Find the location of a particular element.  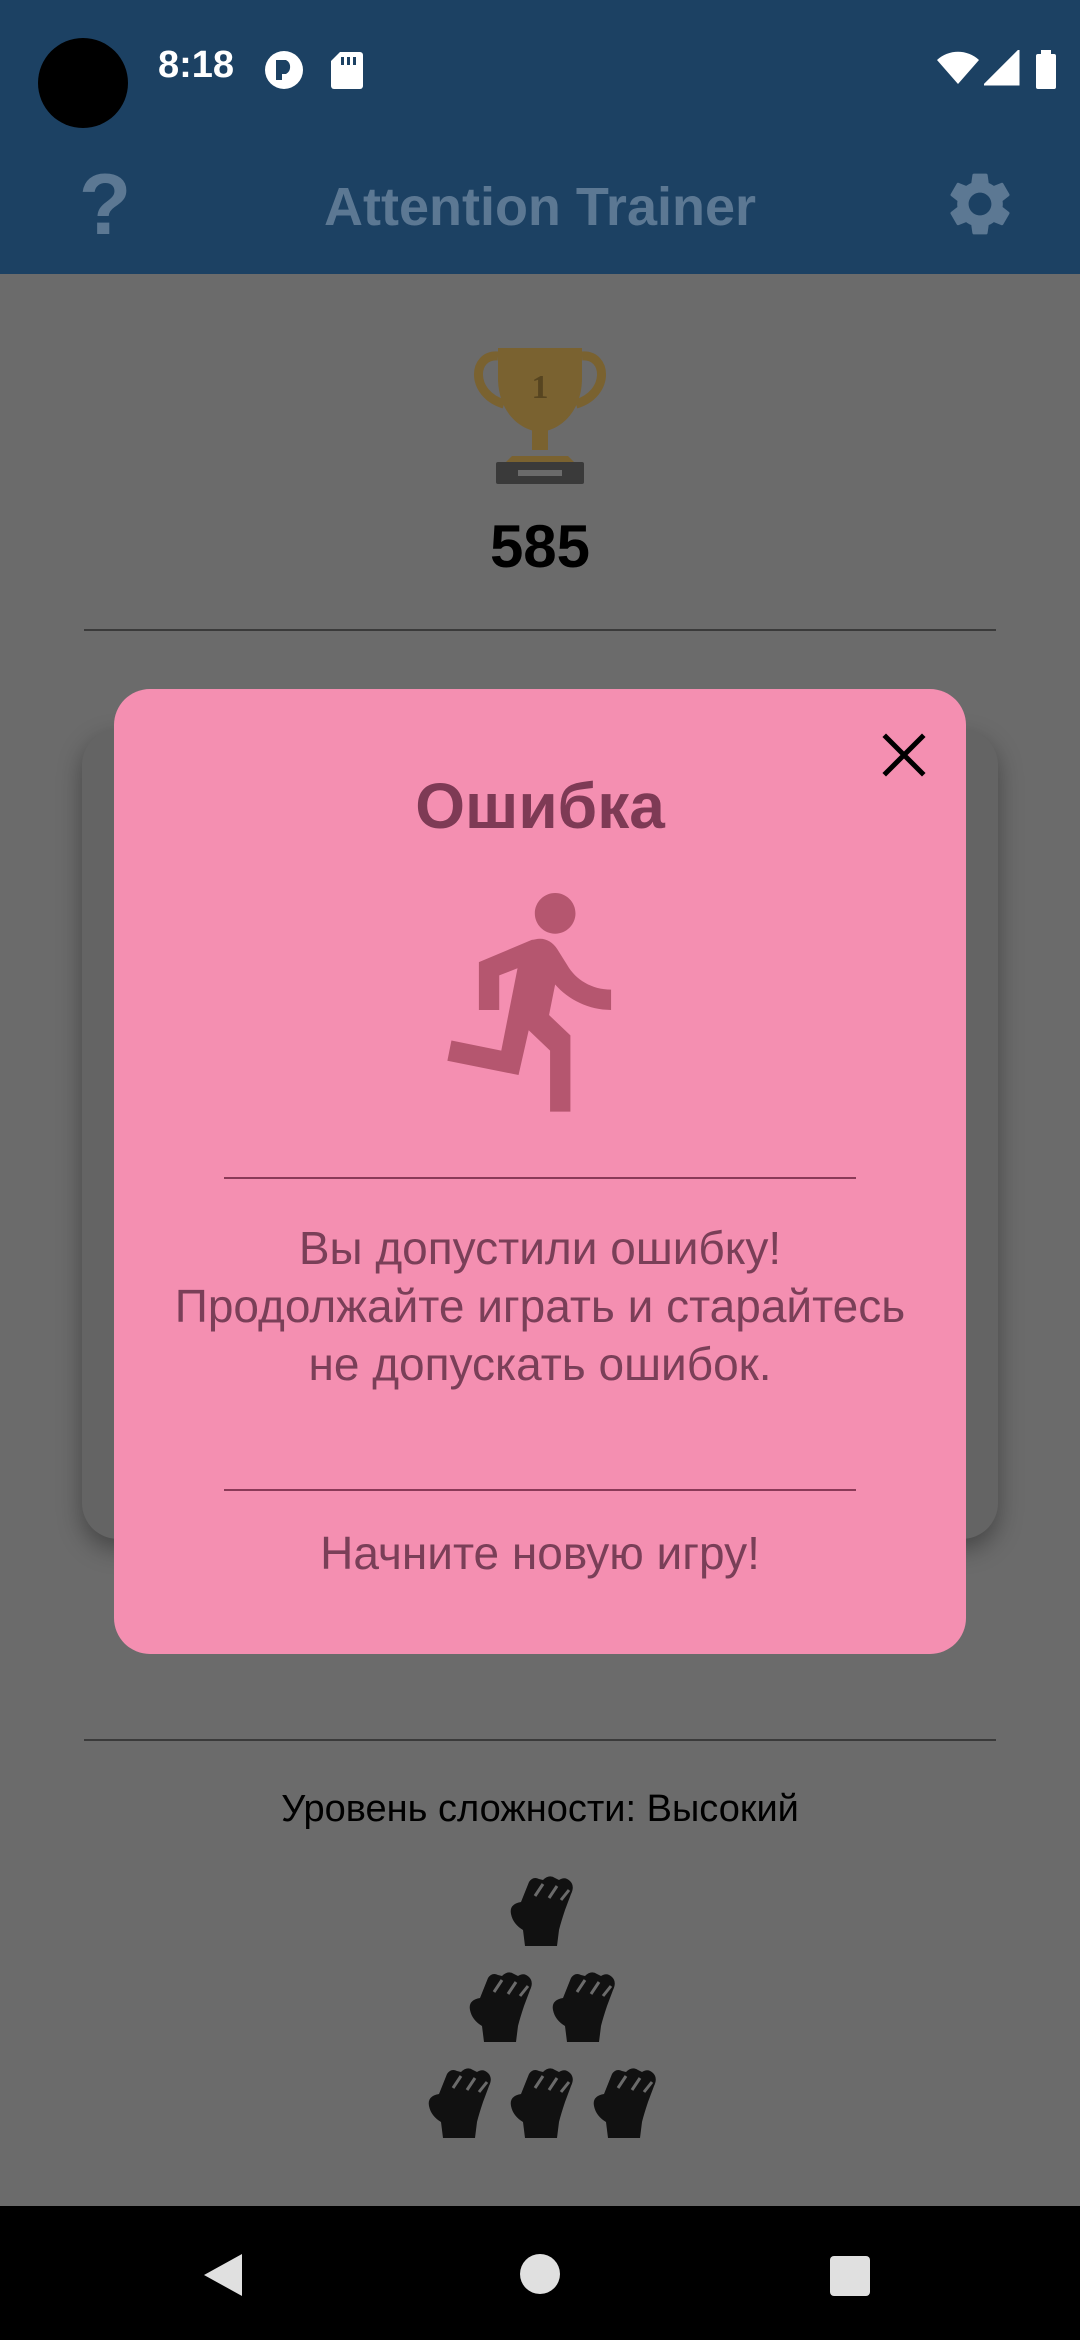

recents-icon is located at coordinates (850, 2276).